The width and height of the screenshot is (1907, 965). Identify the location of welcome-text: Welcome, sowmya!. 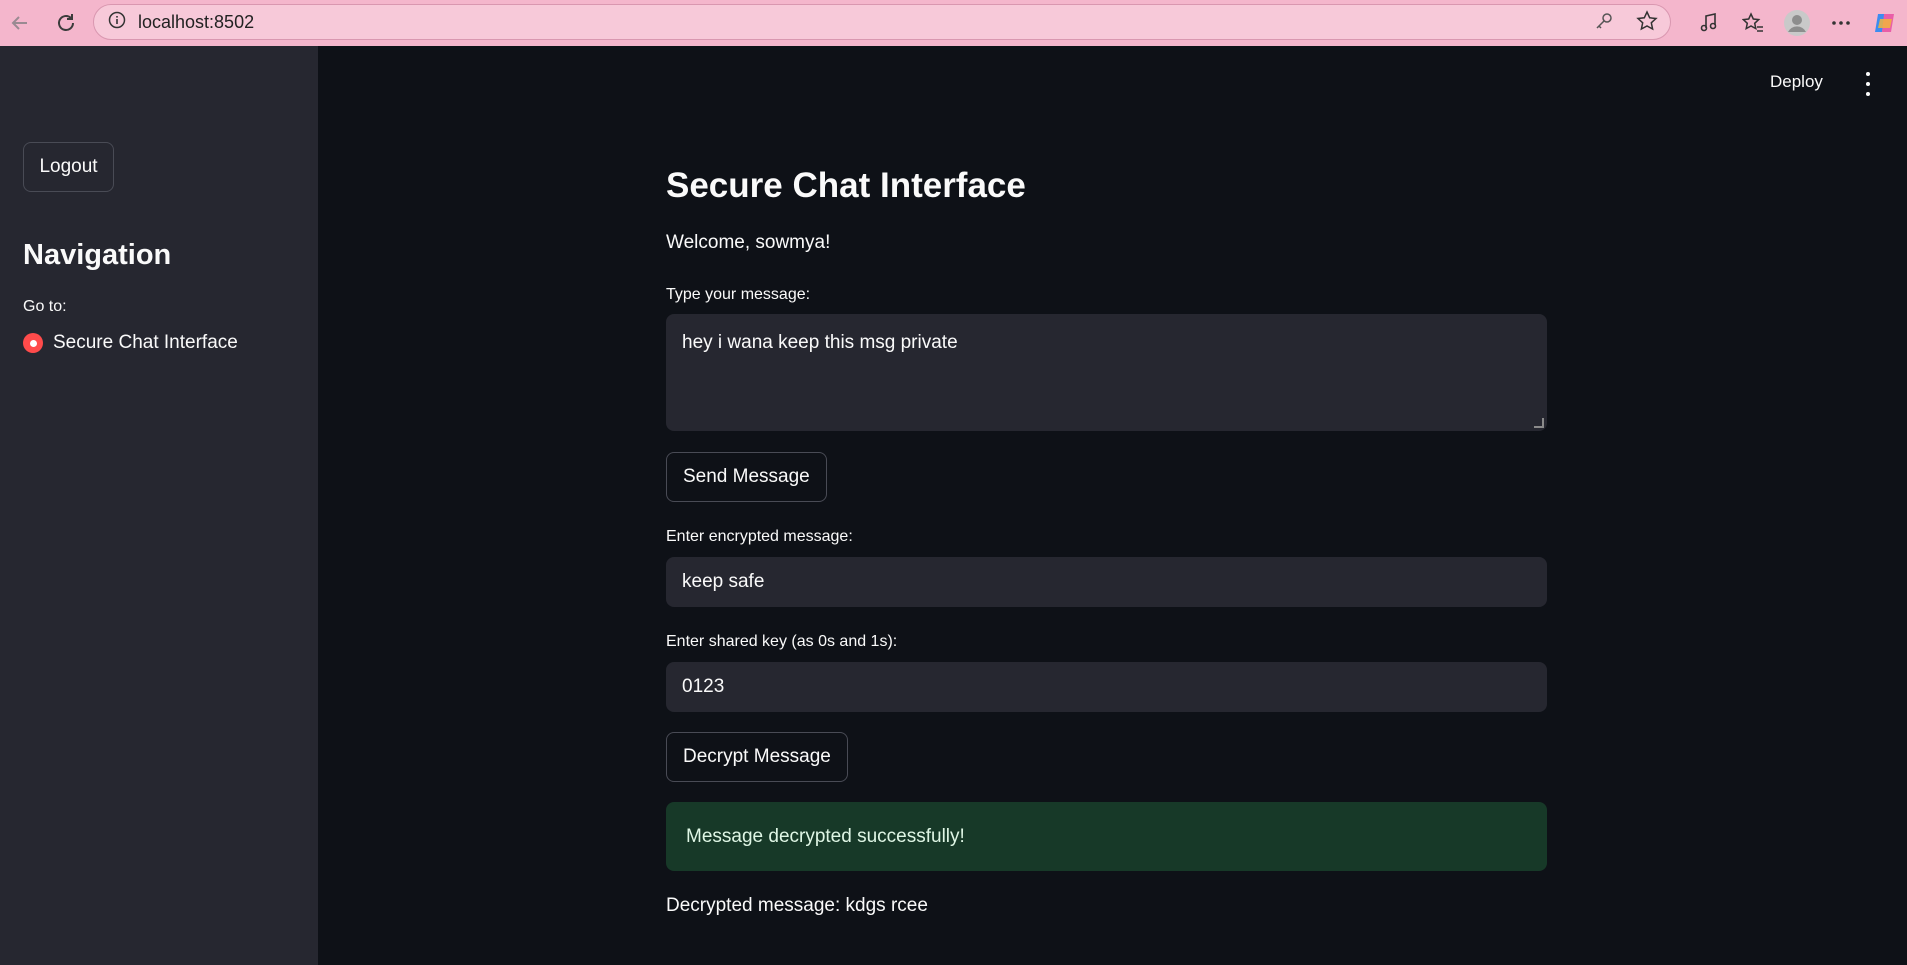
(748, 242).